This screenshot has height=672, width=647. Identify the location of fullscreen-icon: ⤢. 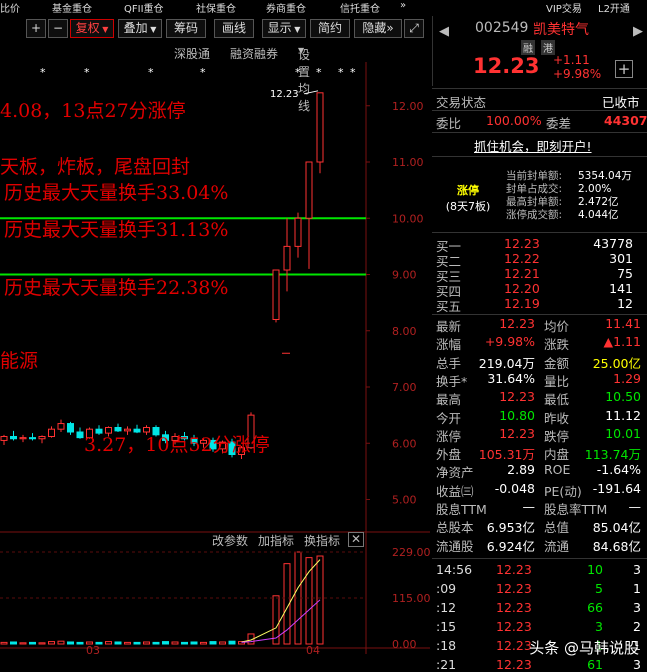
(414, 28).